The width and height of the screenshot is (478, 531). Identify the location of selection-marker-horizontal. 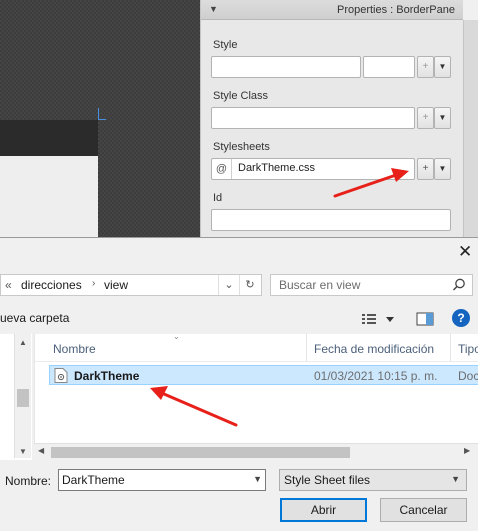
(102, 119).